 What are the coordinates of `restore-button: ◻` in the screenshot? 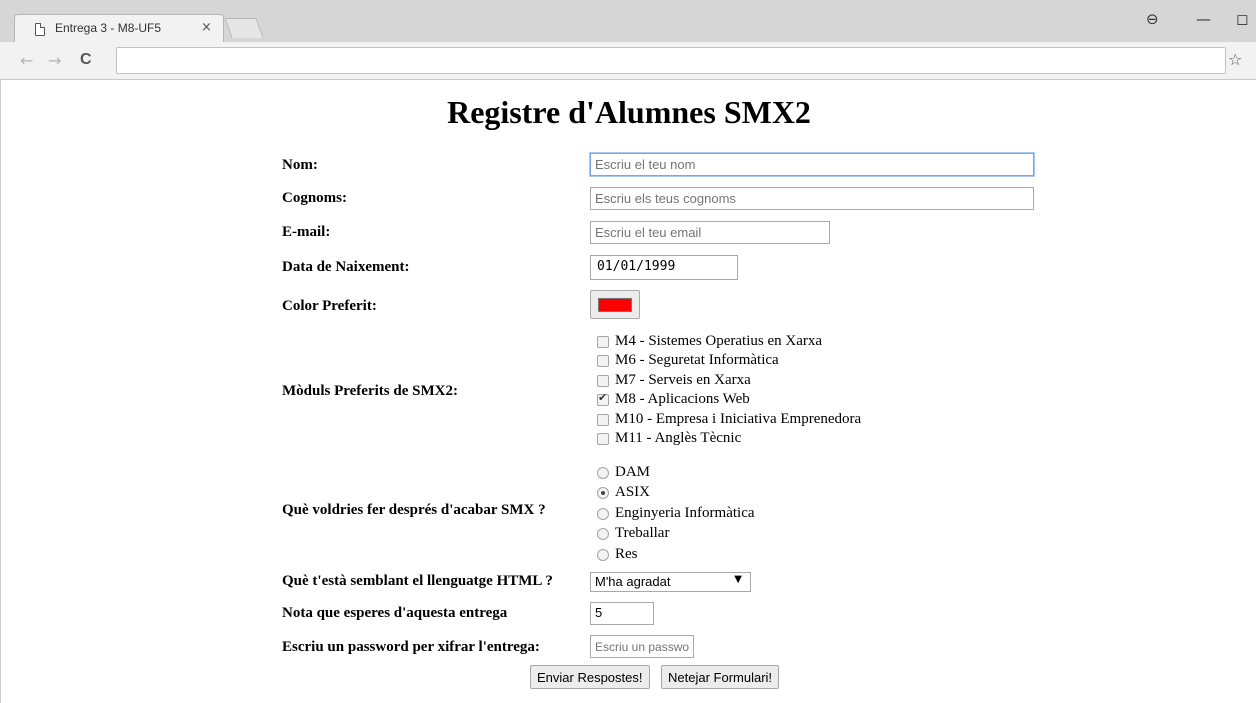 It's located at (1242, 19).